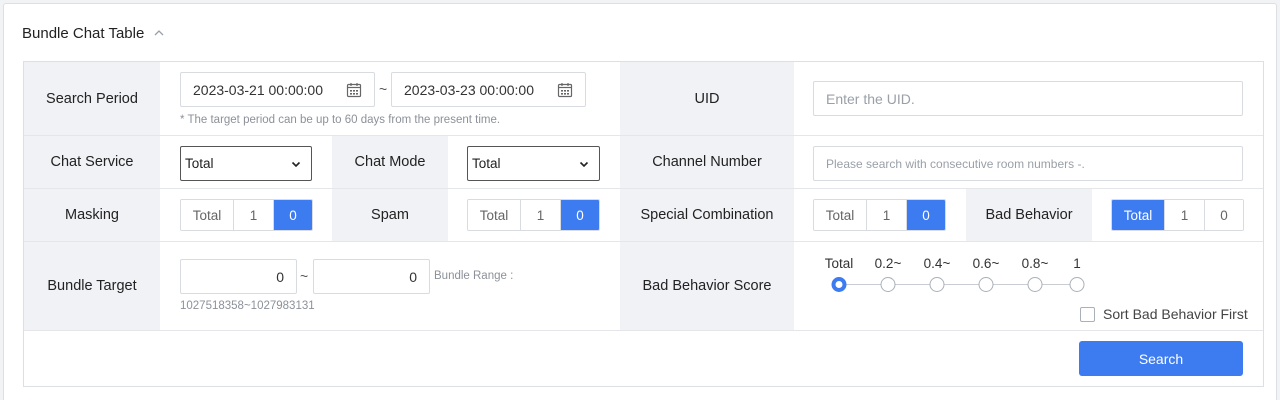  What do you see at coordinates (707, 98) in the screenshot?
I see `uid-label: UID` at bounding box center [707, 98].